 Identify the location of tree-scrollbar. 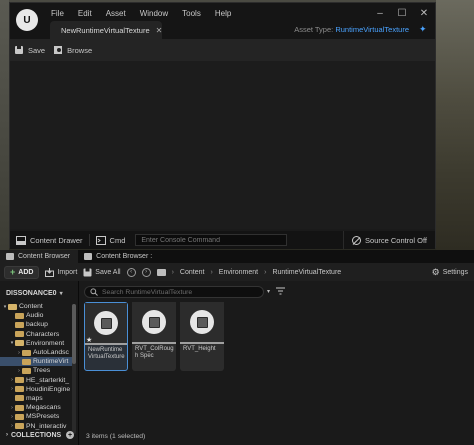
(74, 369).